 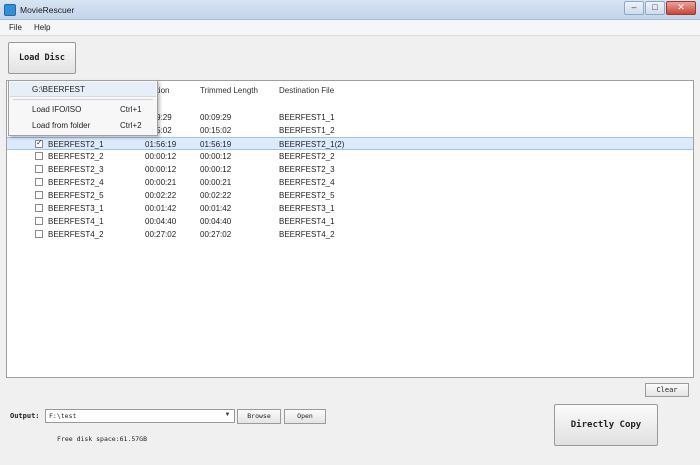 I want to click on dropdown-item-shortcut: Ctrl+1, so click(x=131, y=109).